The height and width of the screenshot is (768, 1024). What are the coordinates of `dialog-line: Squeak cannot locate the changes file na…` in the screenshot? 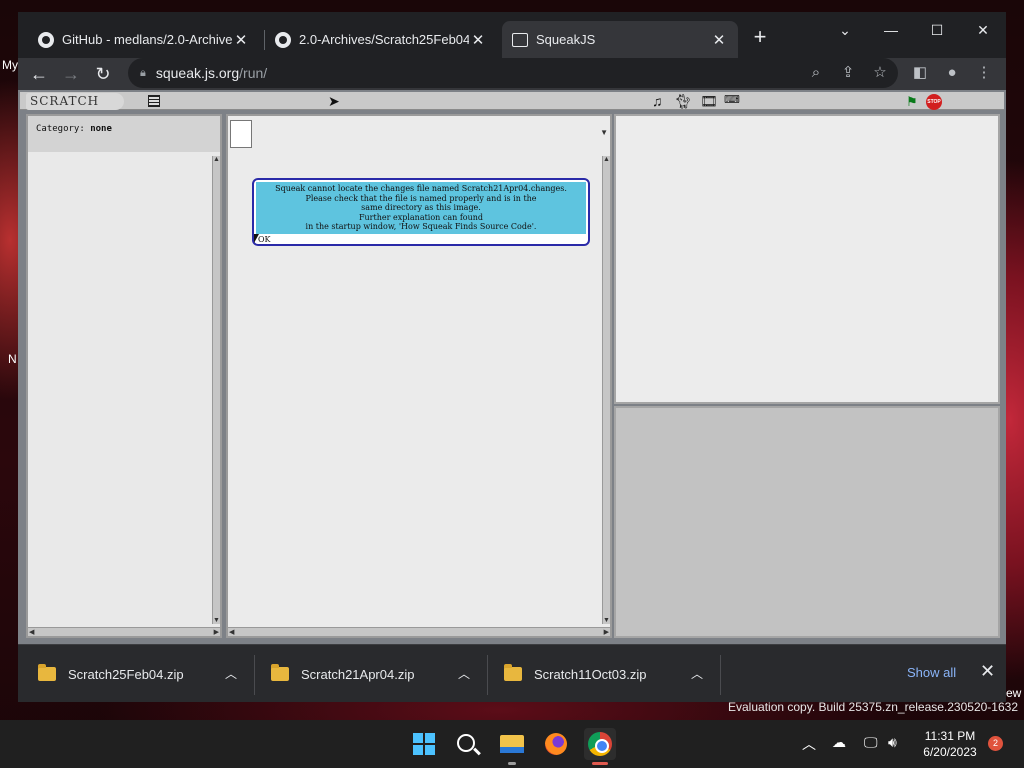 It's located at (421, 188).